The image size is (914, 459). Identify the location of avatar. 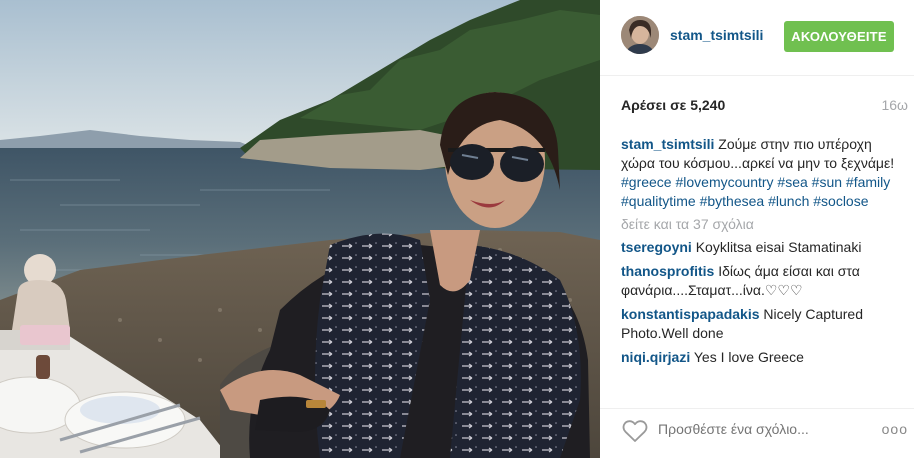
(640, 35).